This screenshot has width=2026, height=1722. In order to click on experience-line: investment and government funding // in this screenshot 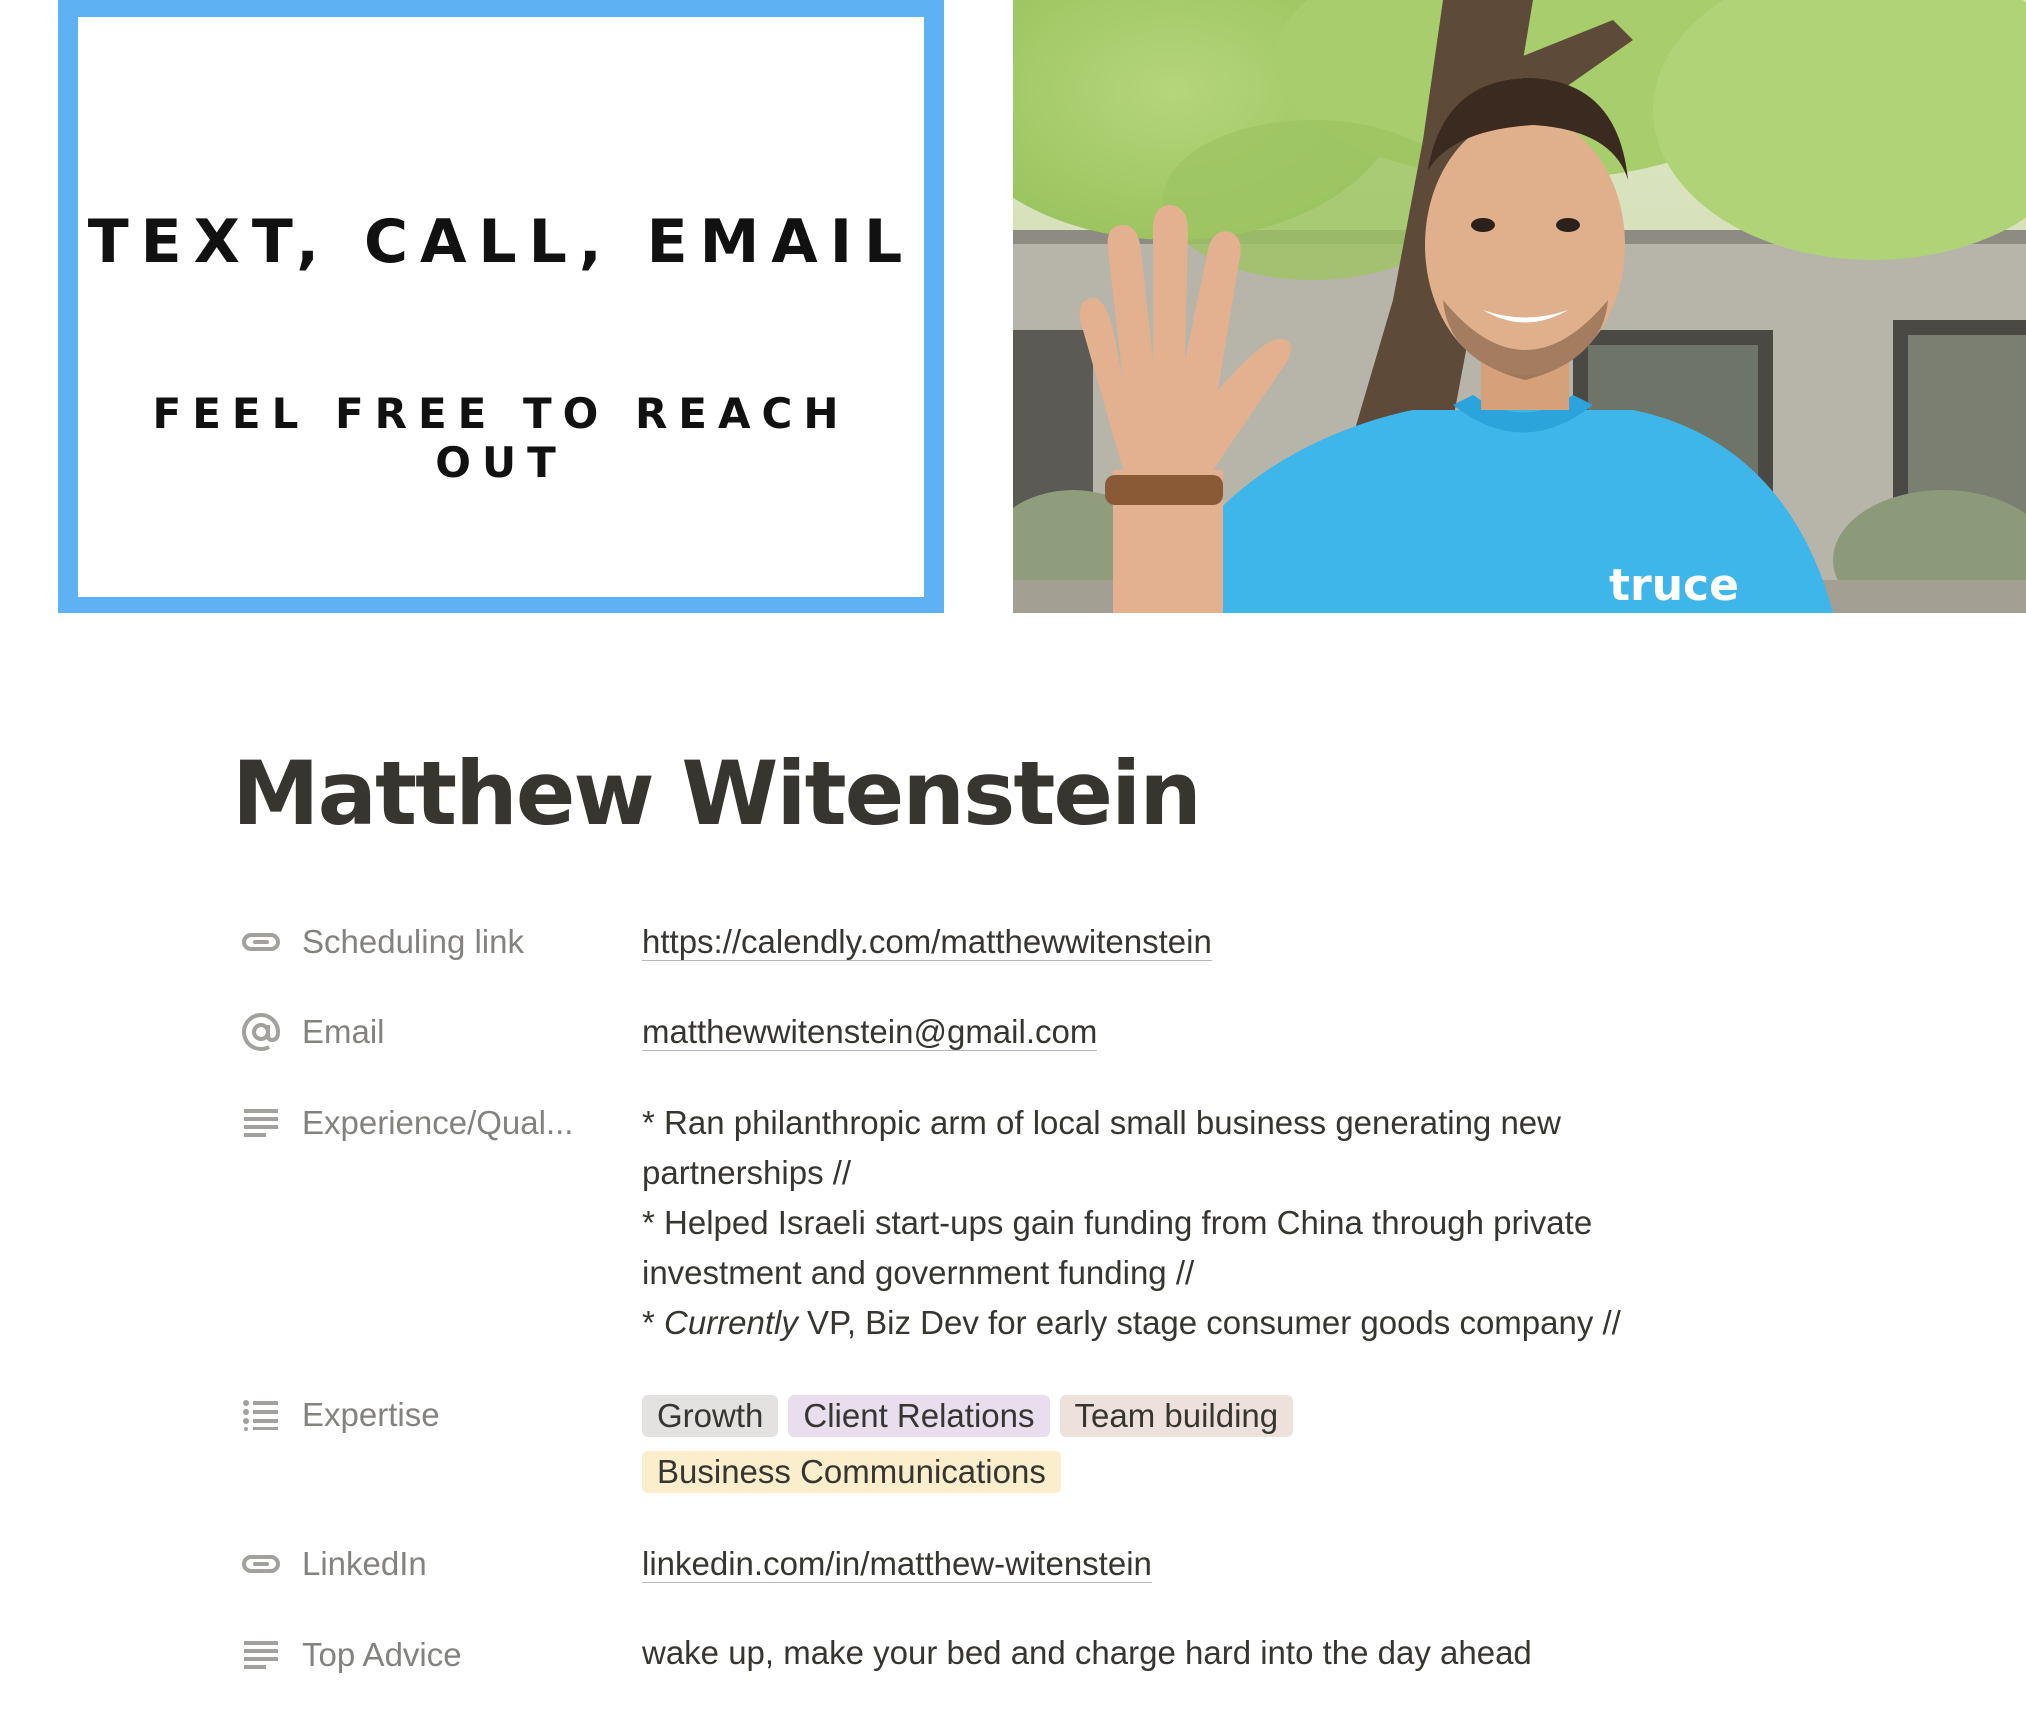, I will do `click(918, 1272)`.